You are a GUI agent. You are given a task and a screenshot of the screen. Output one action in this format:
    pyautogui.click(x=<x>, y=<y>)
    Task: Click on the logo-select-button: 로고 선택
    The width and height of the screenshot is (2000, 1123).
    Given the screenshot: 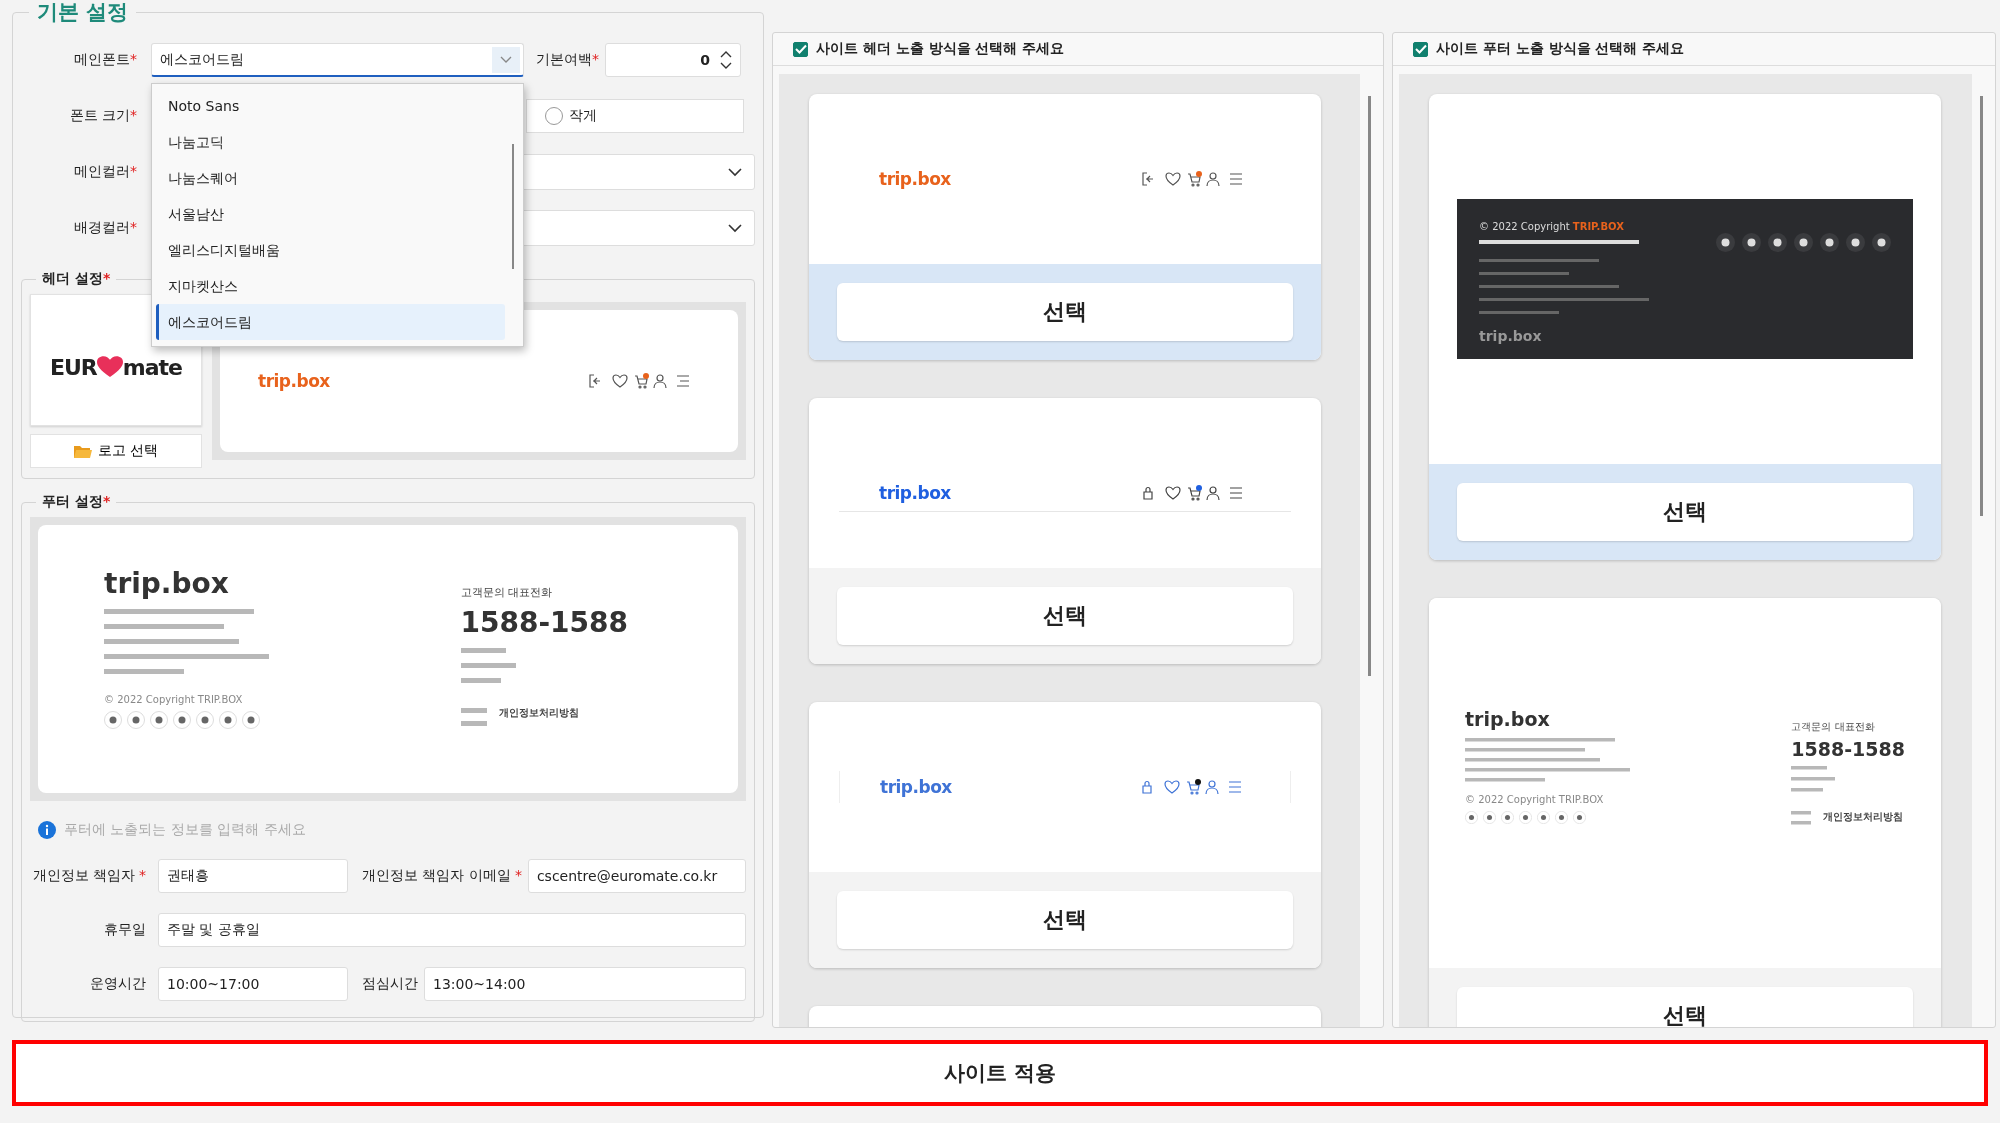 What is the action you would take?
    pyautogui.click(x=116, y=451)
    